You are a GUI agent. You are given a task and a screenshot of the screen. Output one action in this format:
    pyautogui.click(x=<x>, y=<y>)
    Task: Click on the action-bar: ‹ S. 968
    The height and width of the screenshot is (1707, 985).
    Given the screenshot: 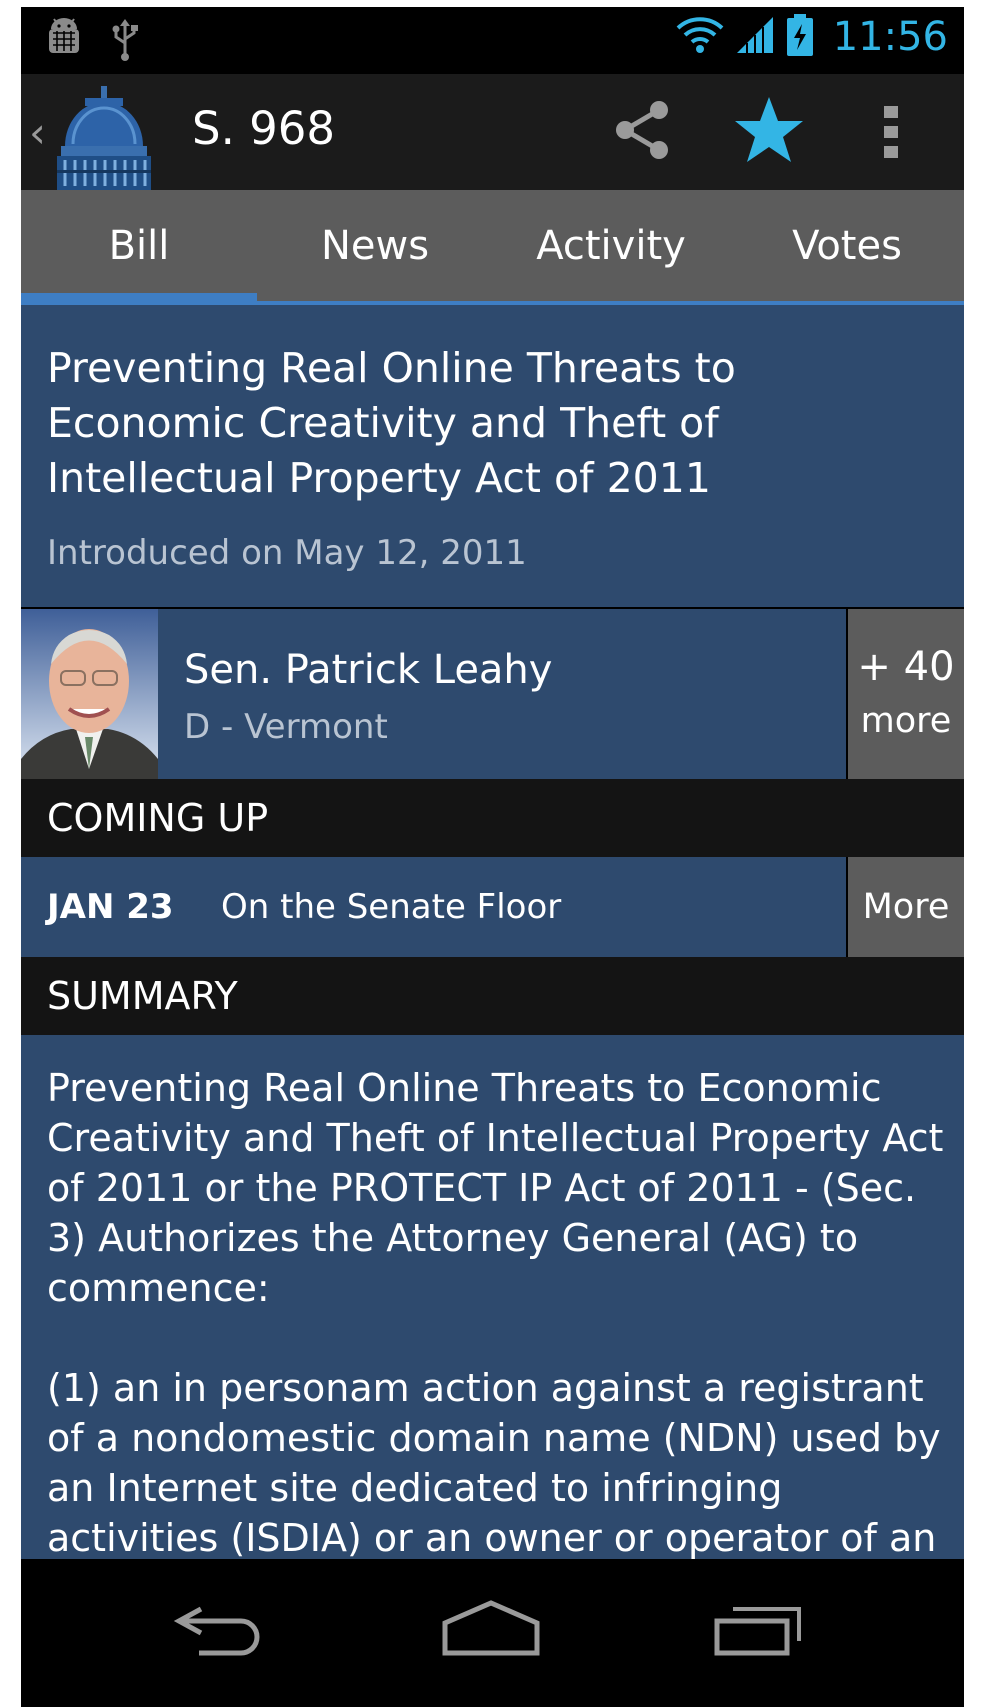 What is the action you would take?
    pyautogui.click(x=492, y=132)
    